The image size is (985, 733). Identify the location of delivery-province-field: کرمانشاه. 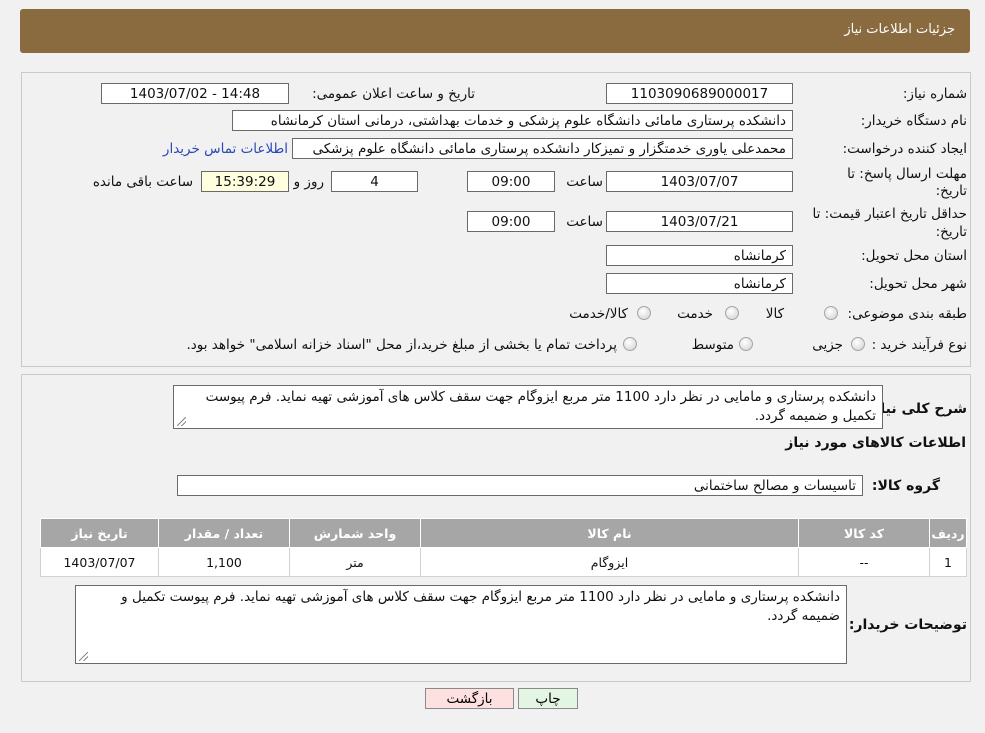
(699, 255).